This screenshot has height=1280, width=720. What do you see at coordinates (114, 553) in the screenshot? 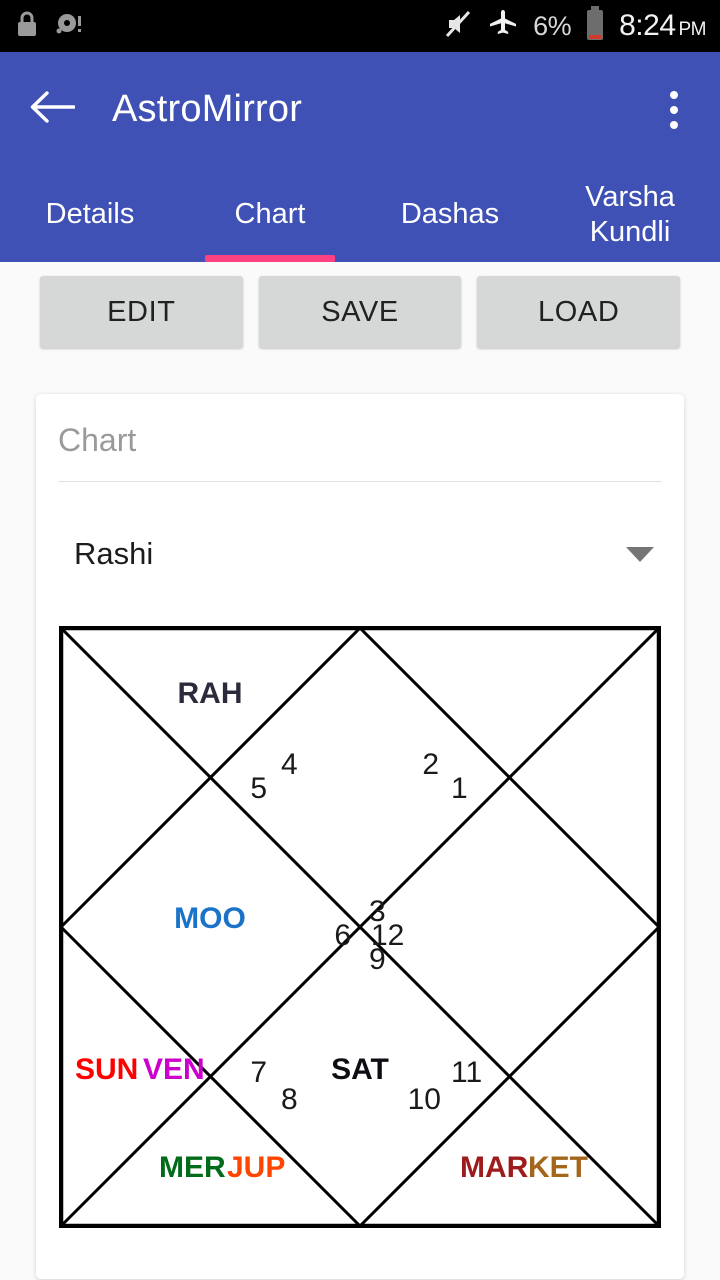
I see `chart-type-value: Rashi` at bounding box center [114, 553].